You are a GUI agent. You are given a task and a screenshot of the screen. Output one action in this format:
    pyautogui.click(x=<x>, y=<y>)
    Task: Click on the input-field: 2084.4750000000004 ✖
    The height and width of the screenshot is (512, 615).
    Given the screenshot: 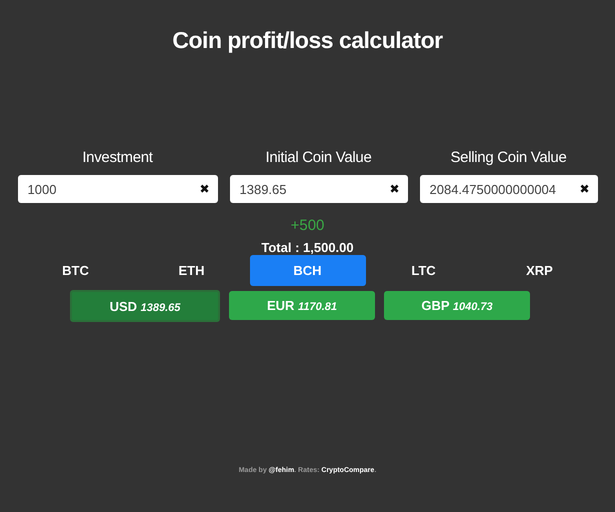 What is the action you would take?
    pyautogui.click(x=509, y=189)
    